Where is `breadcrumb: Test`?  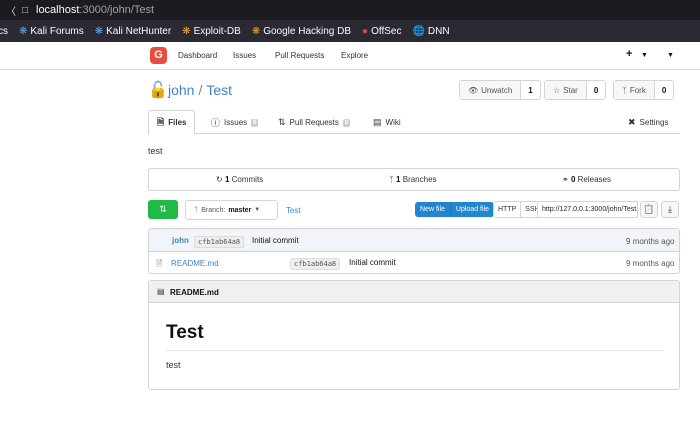
breadcrumb: Test is located at coordinates (293, 210).